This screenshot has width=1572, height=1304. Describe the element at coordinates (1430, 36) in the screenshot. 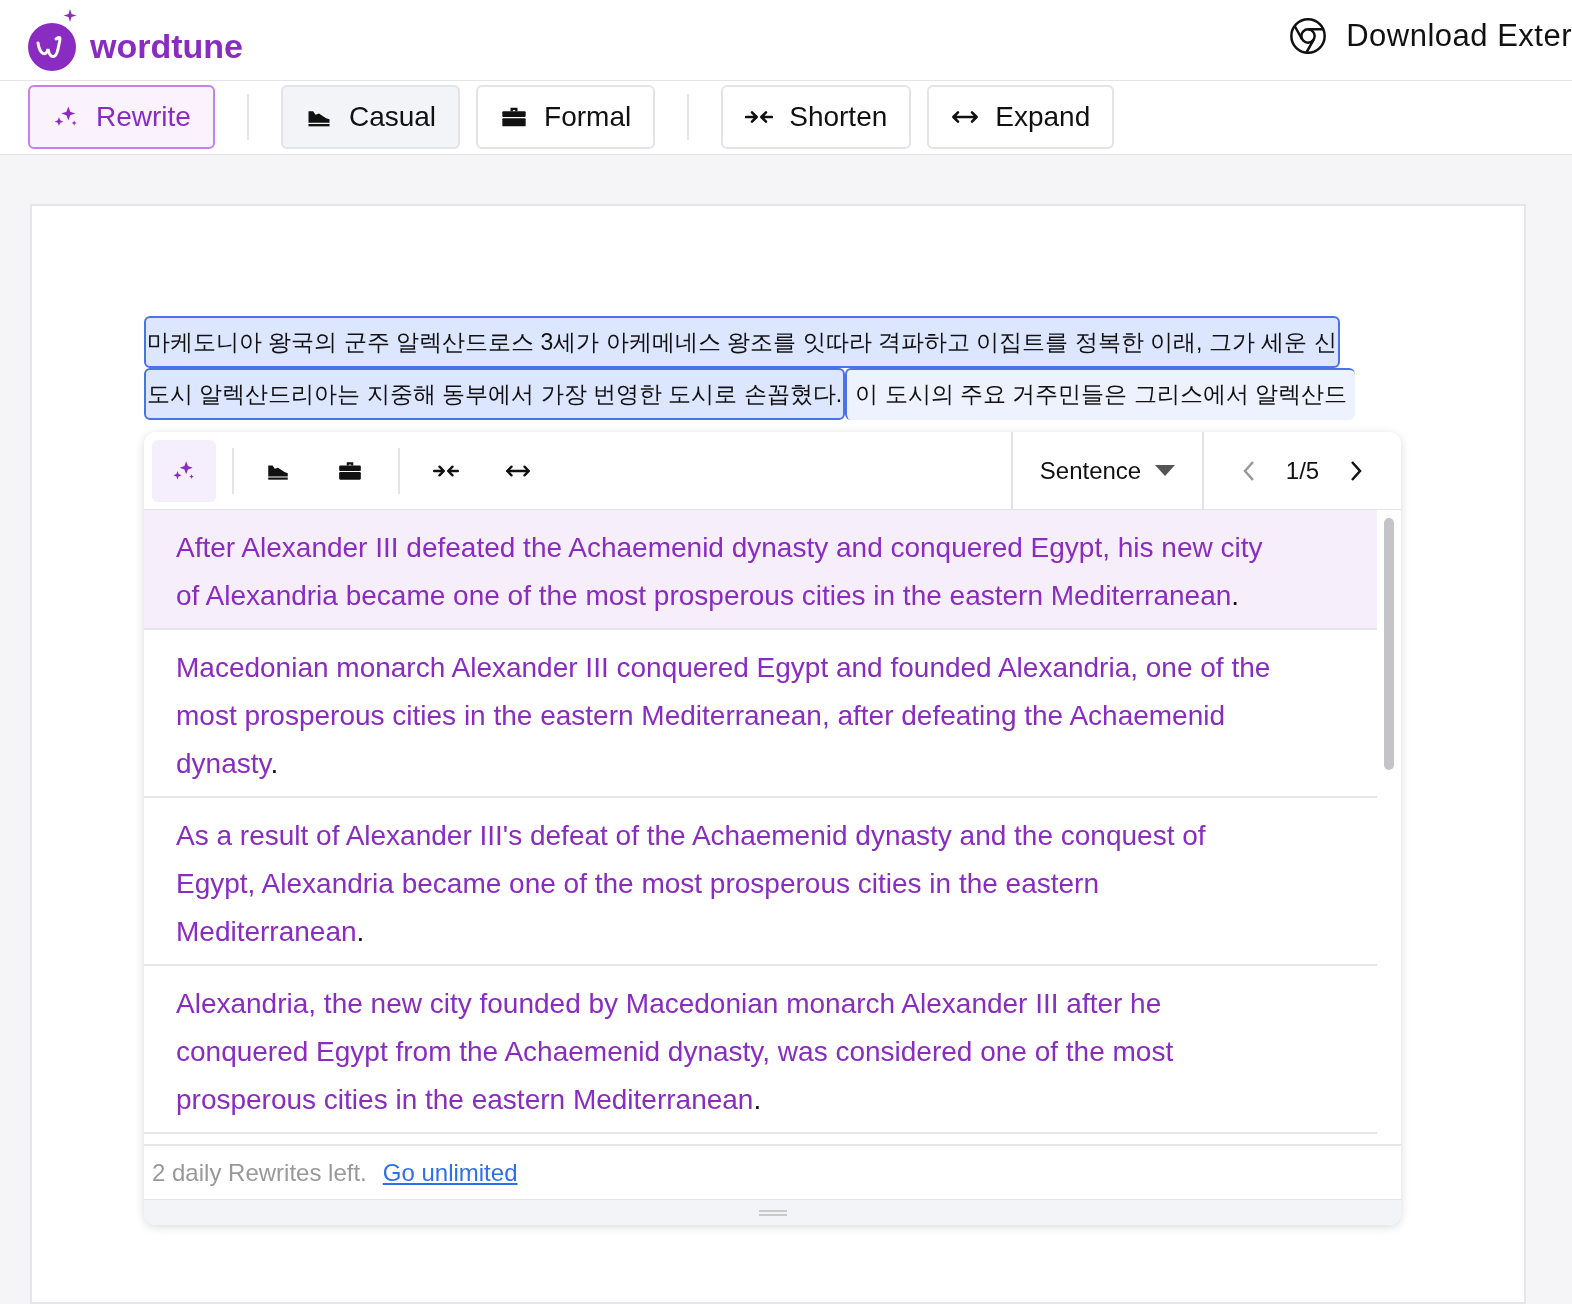

I see `download-extension-link: Download Exter` at that location.